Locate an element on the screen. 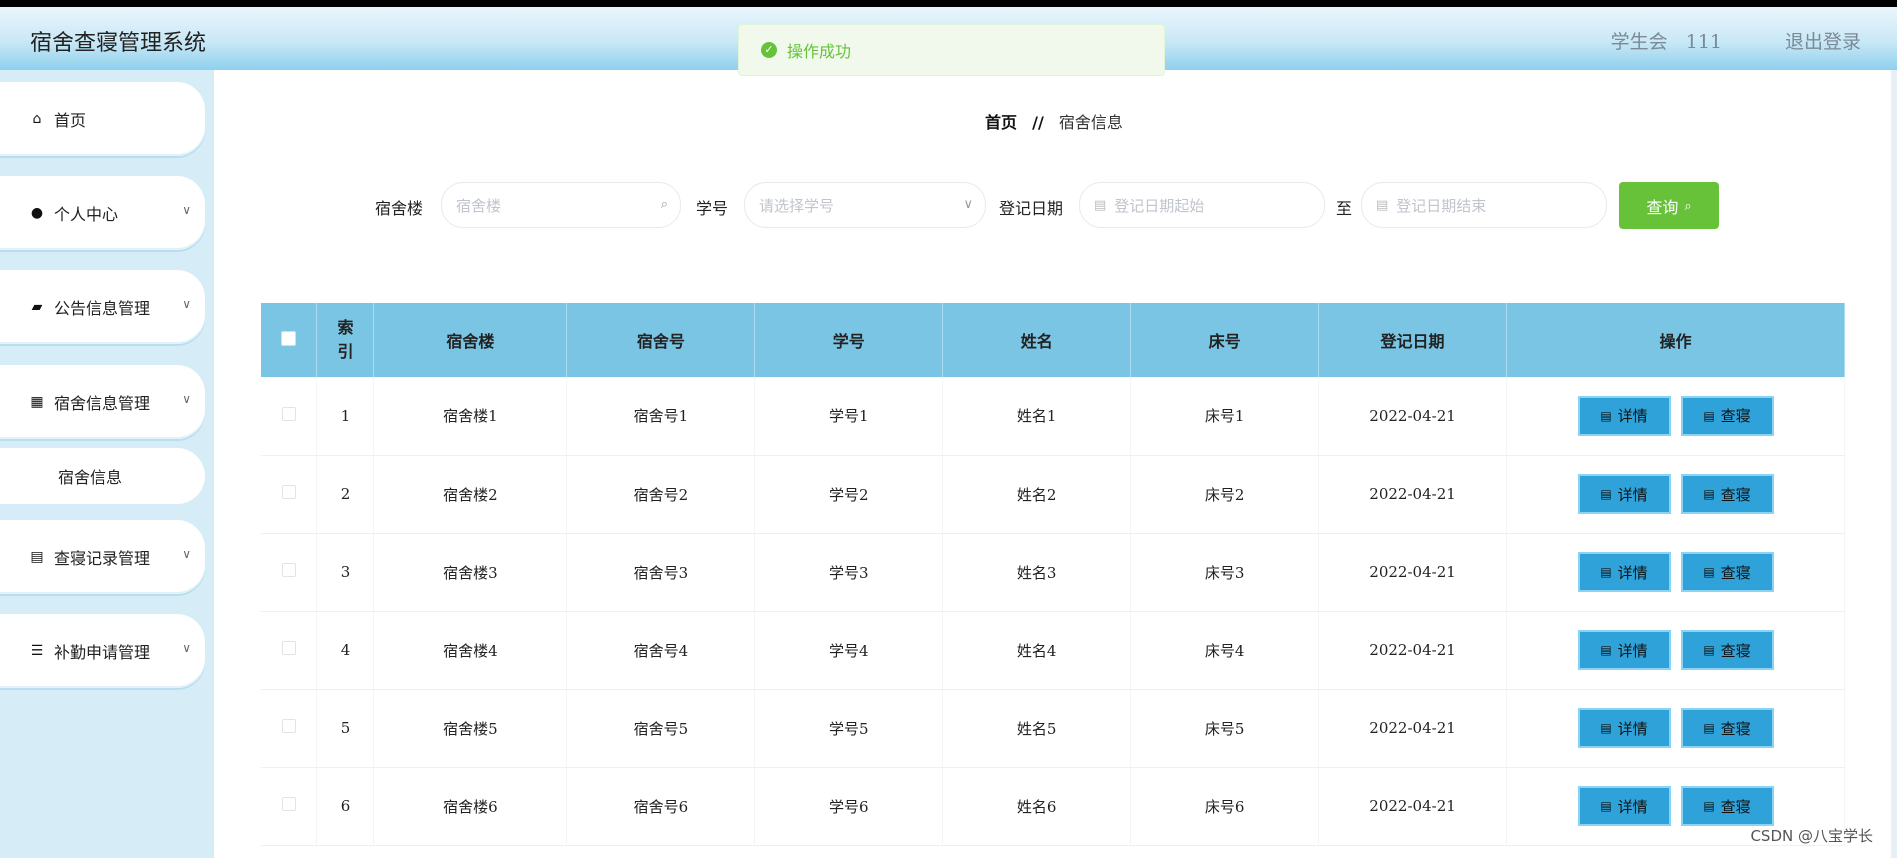 This screenshot has height=858, width=1897. cell-name: 姓名2 is located at coordinates (1037, 494).